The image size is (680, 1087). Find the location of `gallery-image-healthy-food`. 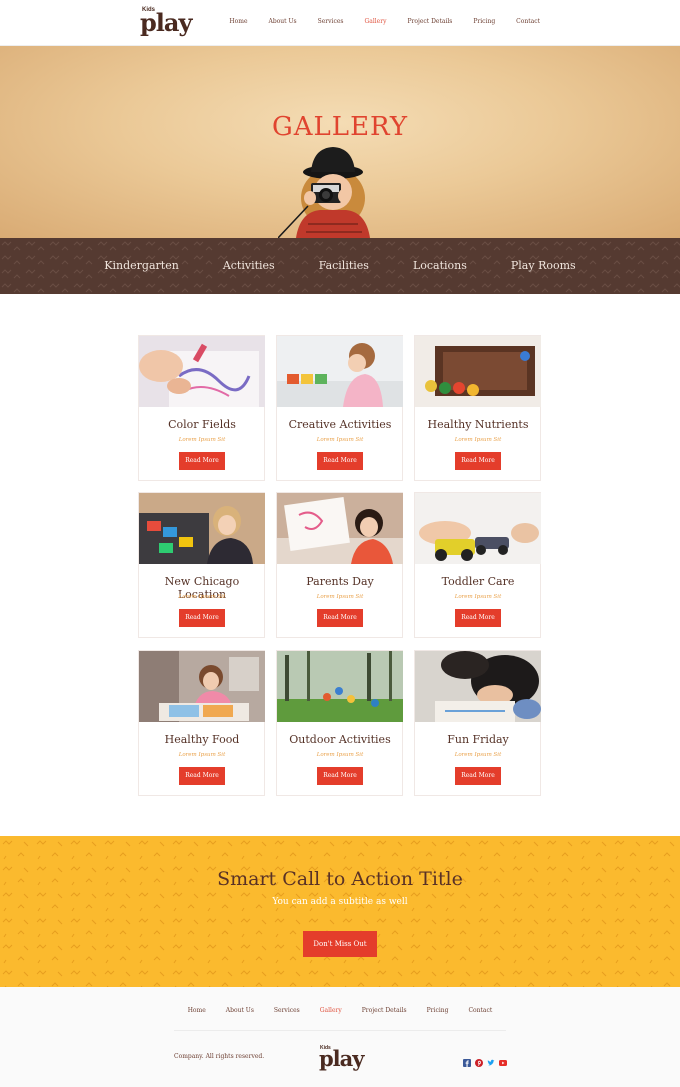

gallery-image-healthy-food is located at coordinates (202, 686).